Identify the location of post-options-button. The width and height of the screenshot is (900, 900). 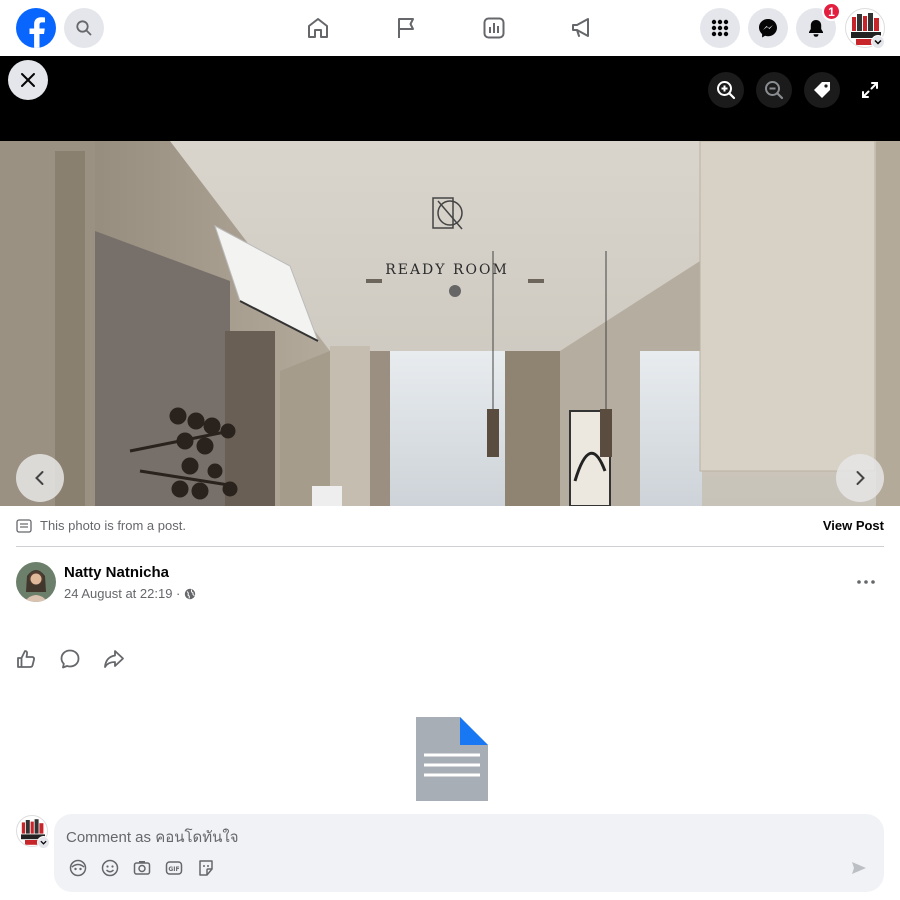
(866, 582).